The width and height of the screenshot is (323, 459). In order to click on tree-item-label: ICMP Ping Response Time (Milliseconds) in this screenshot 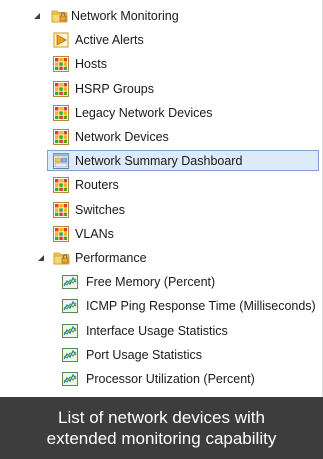, I will do `click(201, 306)`.